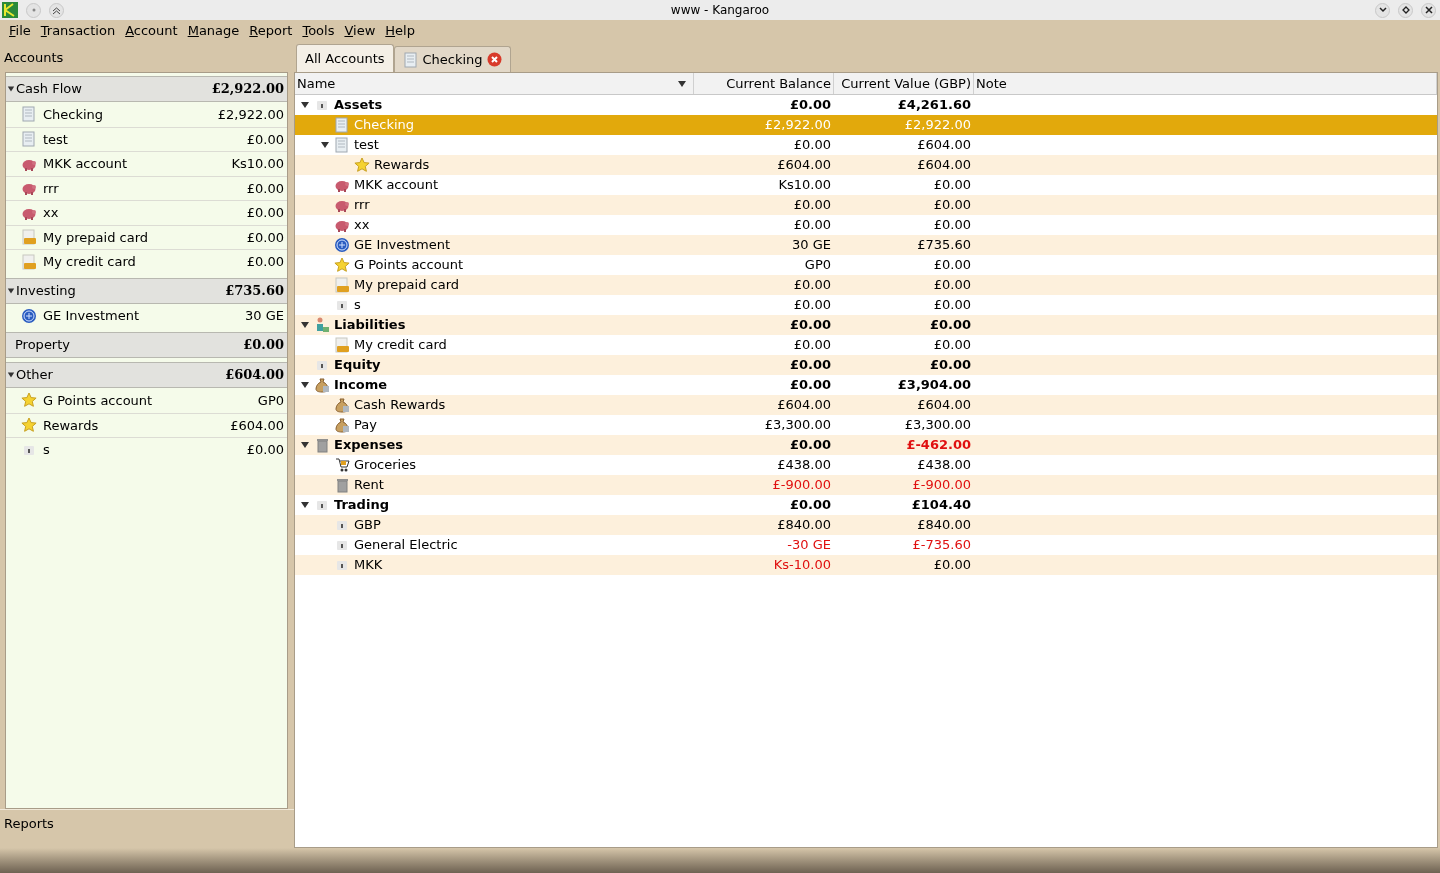 The height and width of the screenshot is (873, 1440). What do you see at coordinates (29, 824) in the screenshot?
I see `reports-section-title: Reports` at bounding box center [29, 824].